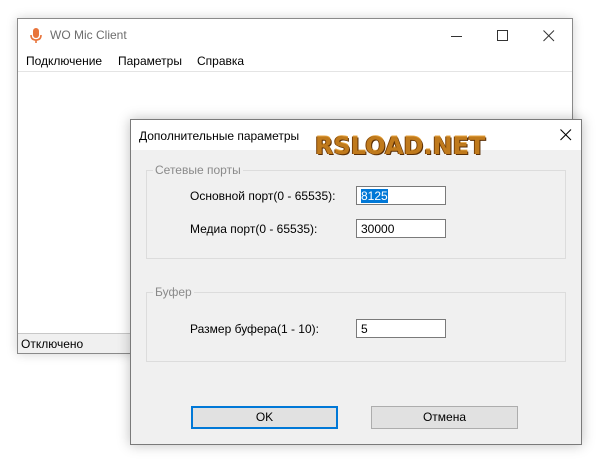 The height and width of the screenshot is (462, 615). I want to click on network-ports-legend: Сетевые порты, so click(198, 170).